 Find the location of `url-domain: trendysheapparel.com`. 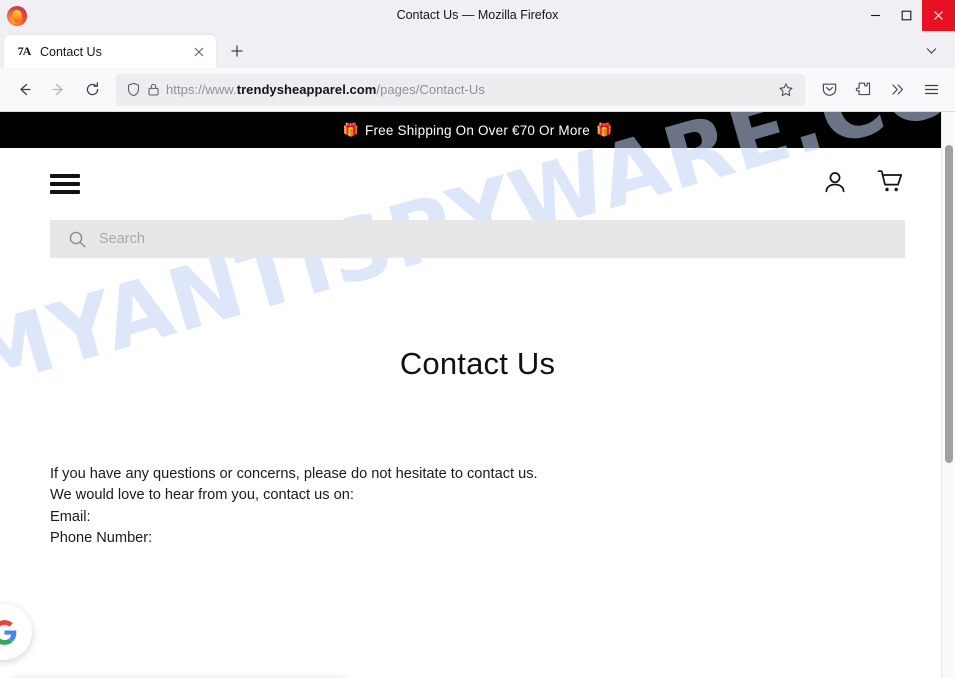

url-domain: trendysheapparel.com is located at coordinates (306, 89).